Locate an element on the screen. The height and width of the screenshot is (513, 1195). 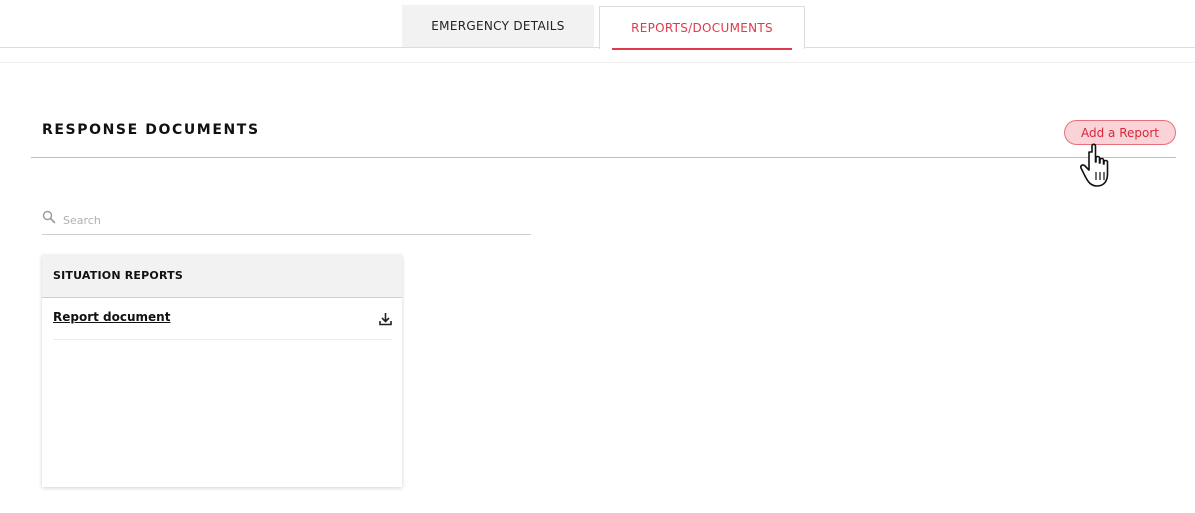
search-icon is located at coordinates (49, 217).